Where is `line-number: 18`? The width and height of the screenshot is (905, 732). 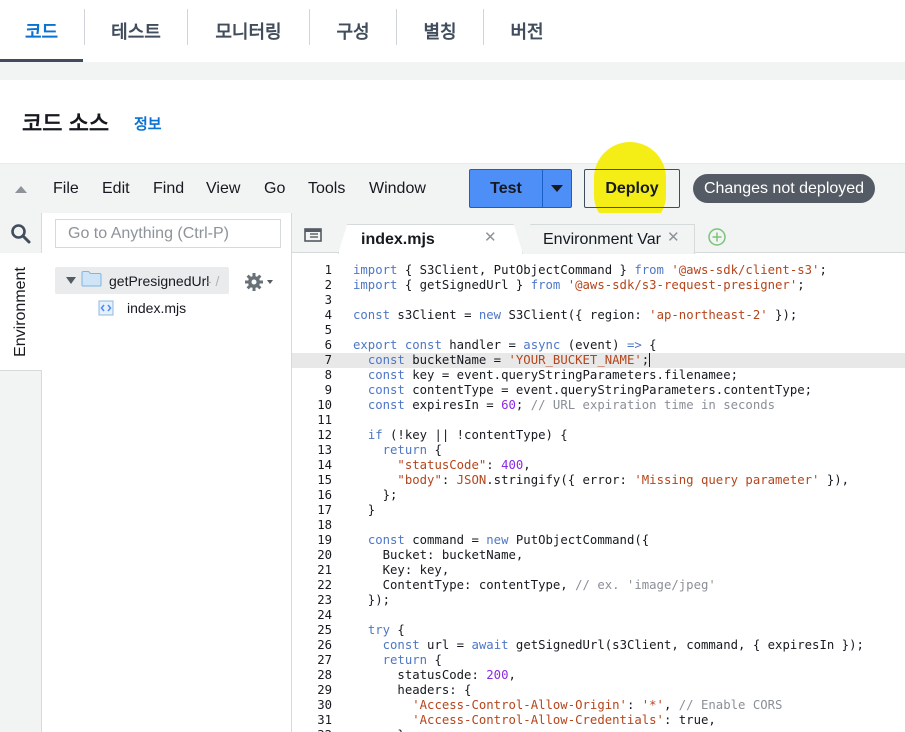
line-number: 18 is located at coordinates (324, 525).